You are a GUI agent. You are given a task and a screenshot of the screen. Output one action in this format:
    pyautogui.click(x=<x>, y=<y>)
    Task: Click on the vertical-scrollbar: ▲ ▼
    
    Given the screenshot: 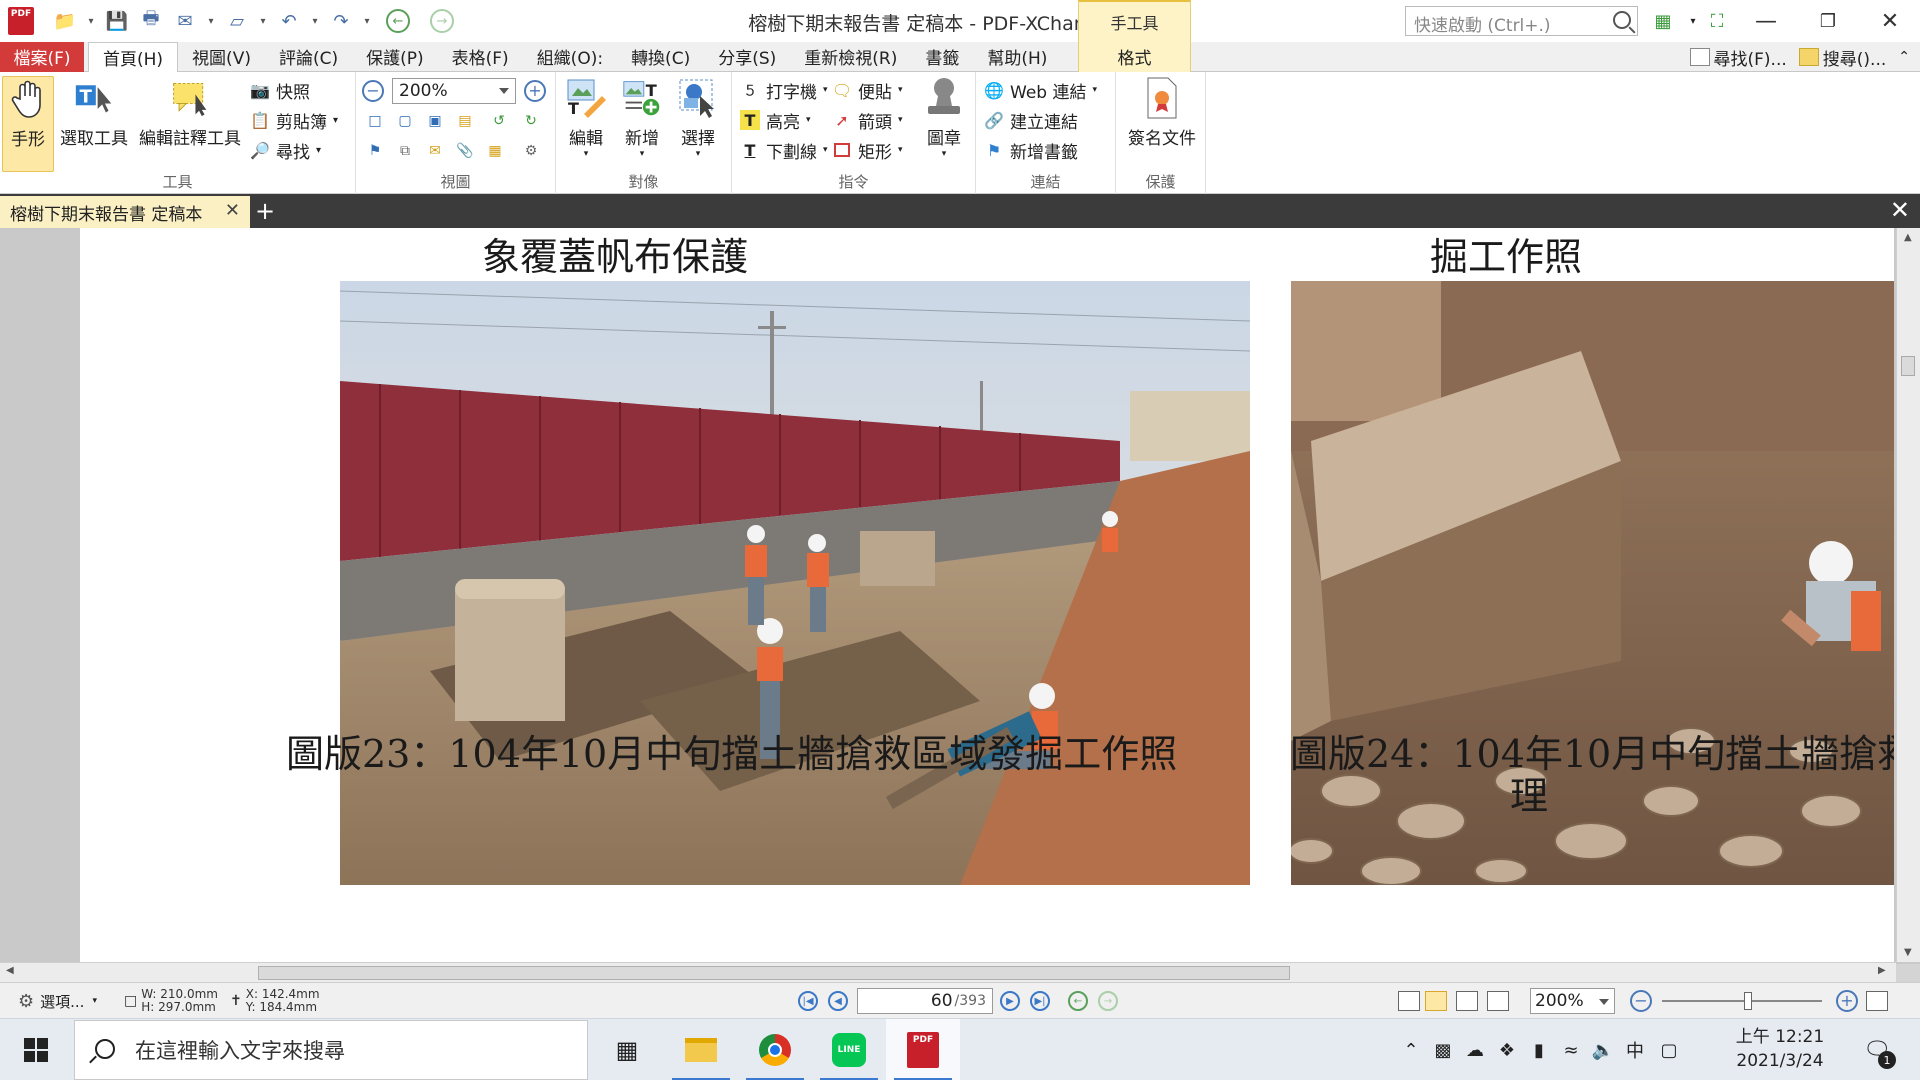 What is the action you would take?
    pyautogui.click(x=1908, y=595)
    